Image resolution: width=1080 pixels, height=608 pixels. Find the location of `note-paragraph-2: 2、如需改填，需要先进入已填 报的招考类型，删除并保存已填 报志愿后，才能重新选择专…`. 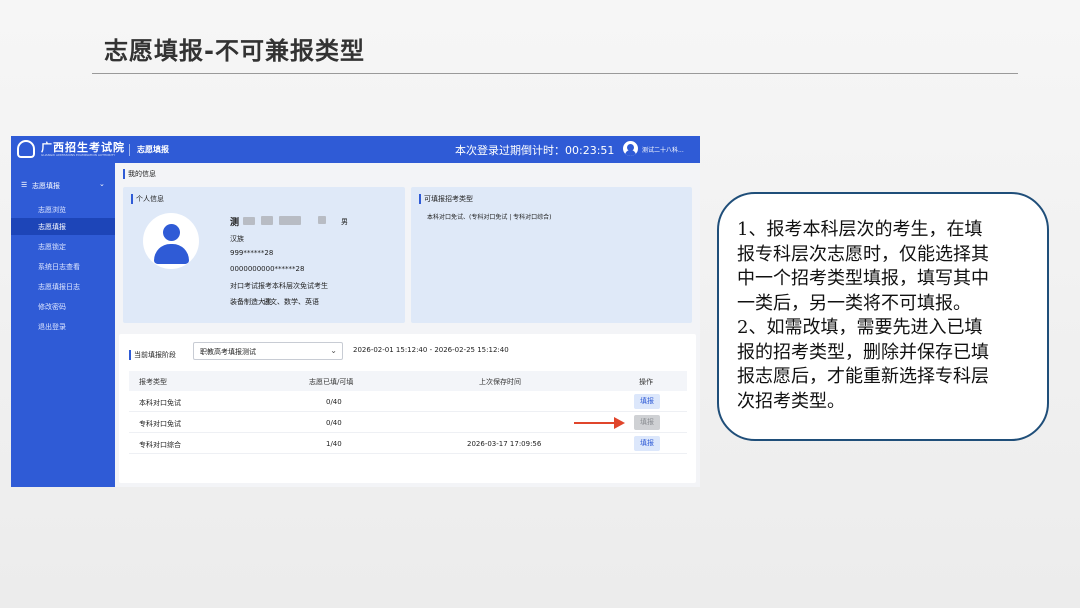

note-paragraph-2: 2、如需改填，需要先进入已填 报的招考类型，删除并保存已填 报志愿后，才能重新选择专… is located at coordinates (887, 365).